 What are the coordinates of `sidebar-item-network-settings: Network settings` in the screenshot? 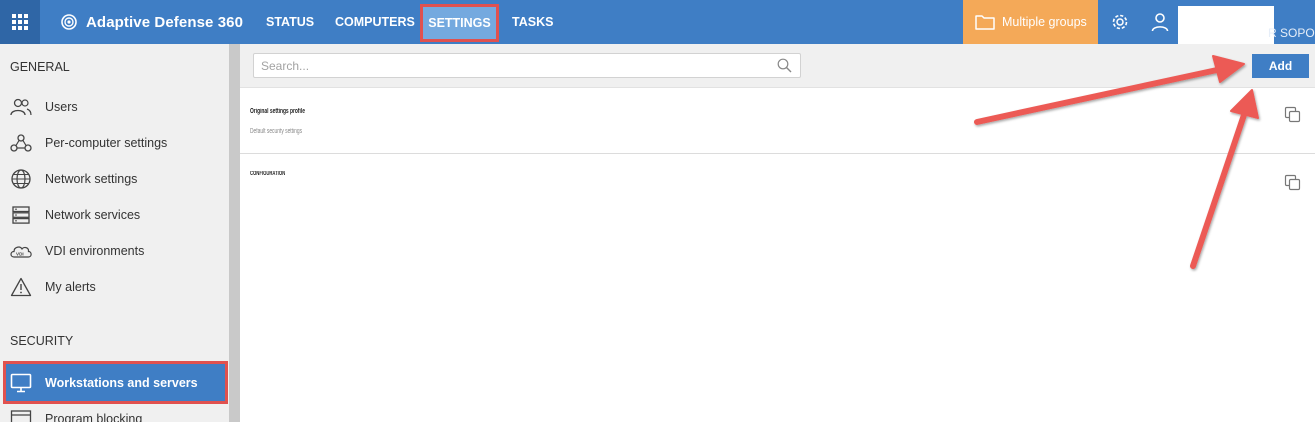 It's located at (116, 179).